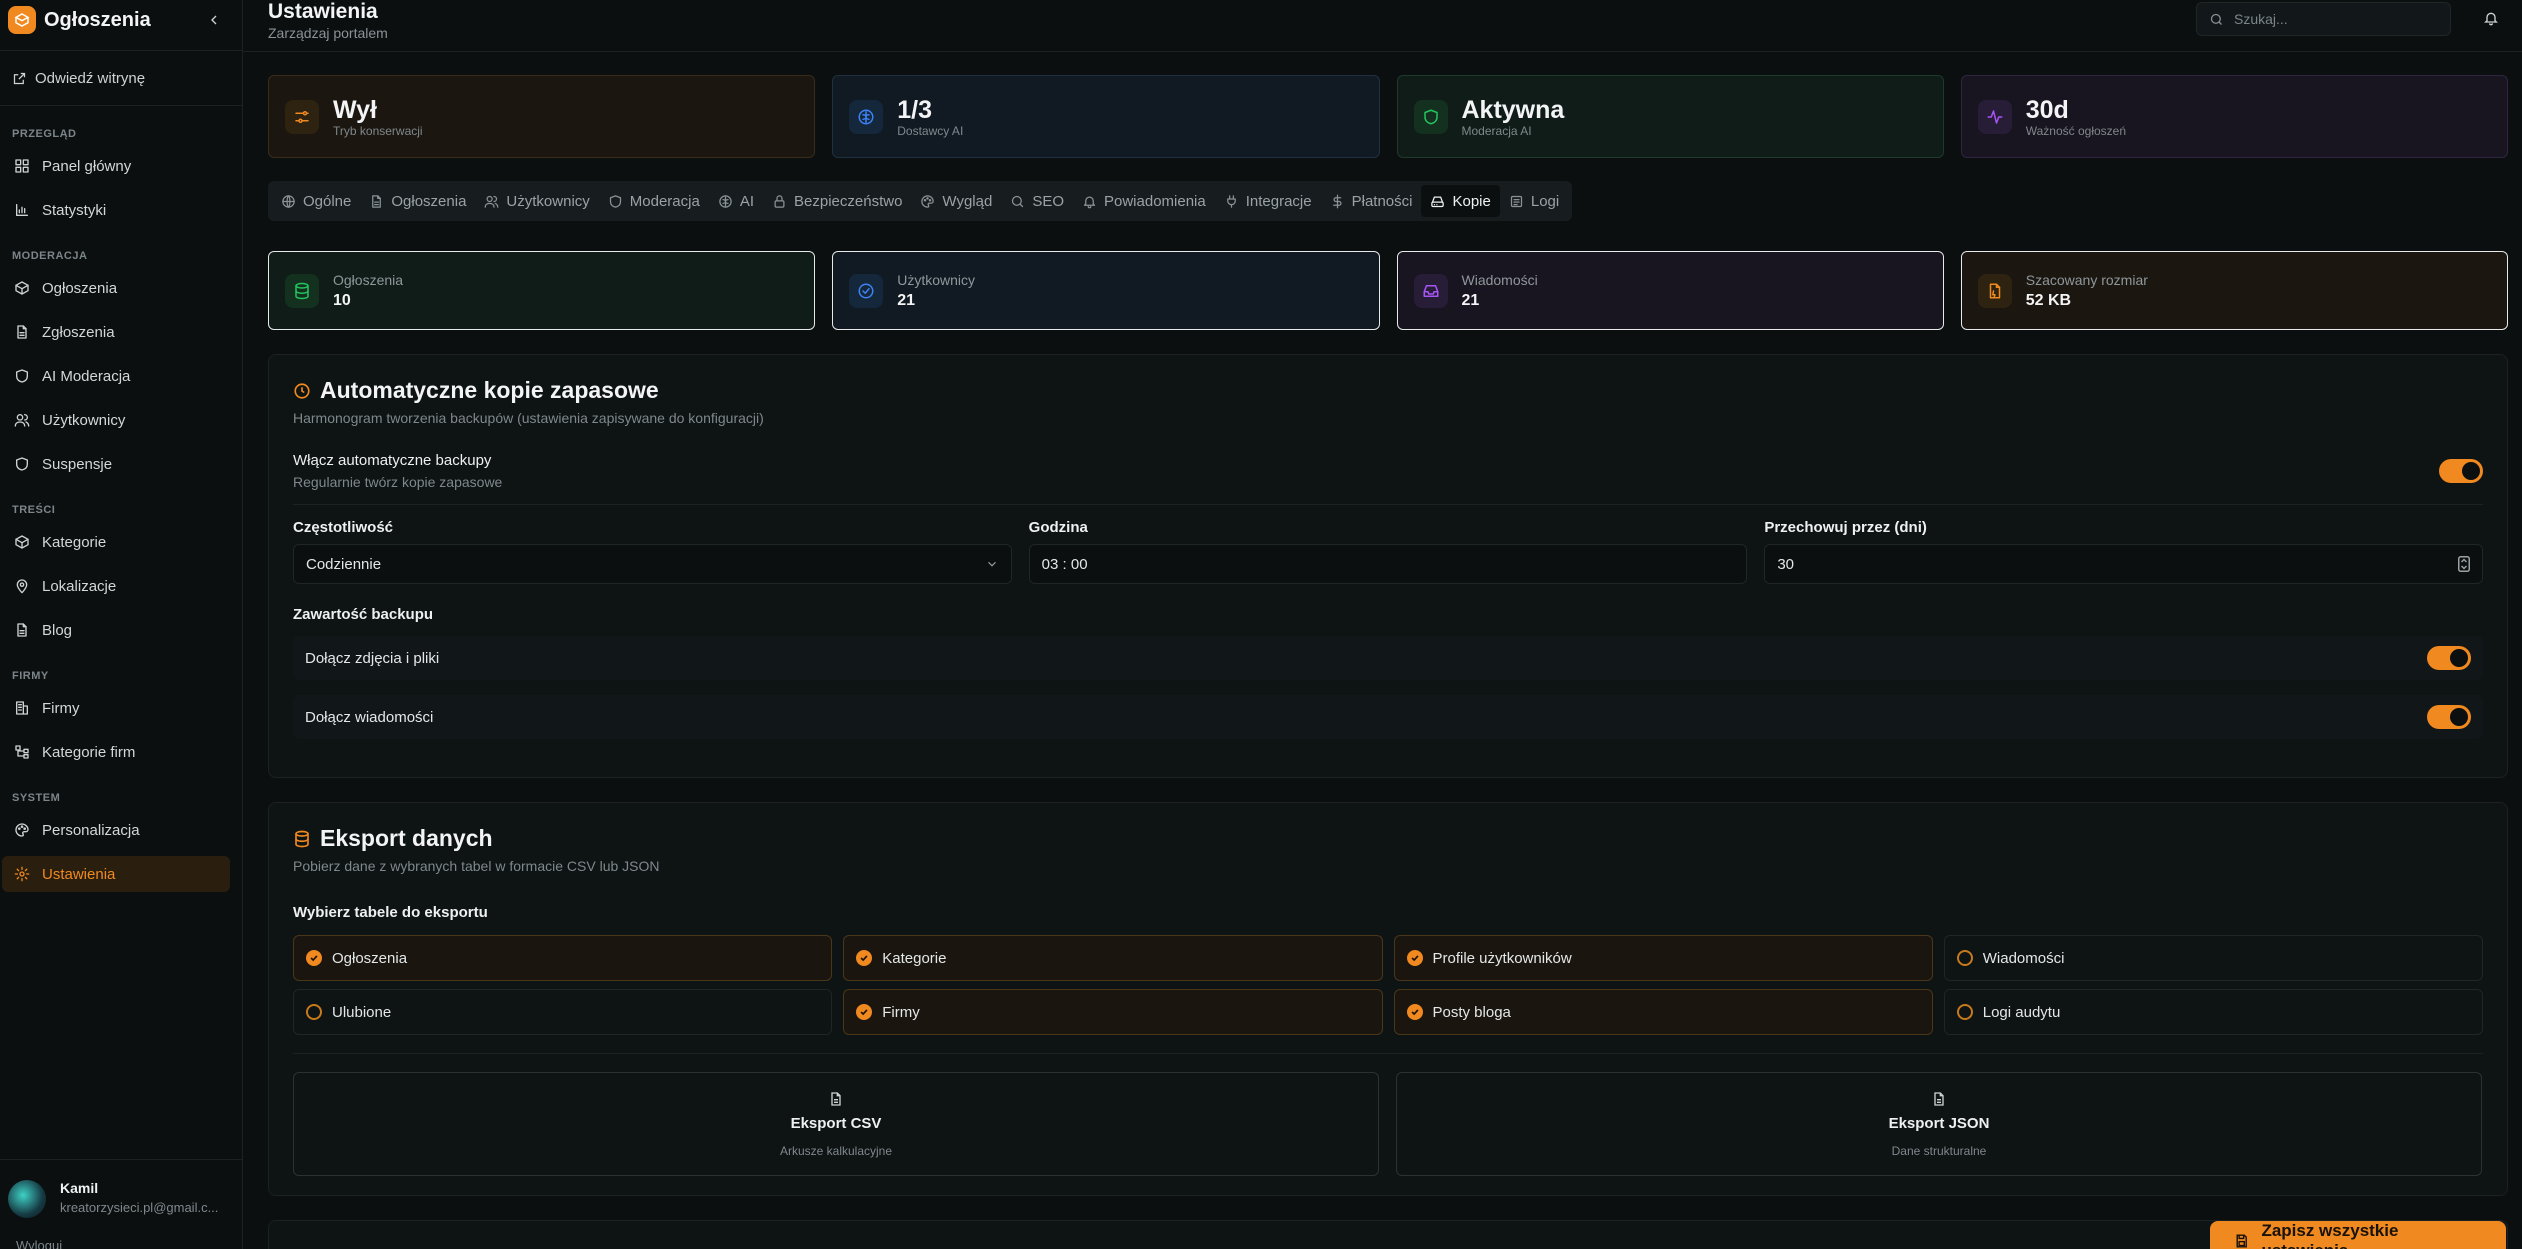 This screenshot has height=1249, width=2522. What do you see at coordinates (97, 19) in the screenshot?
I see `brand-name: Ogłoszenia` at bounding box center [97, 19].